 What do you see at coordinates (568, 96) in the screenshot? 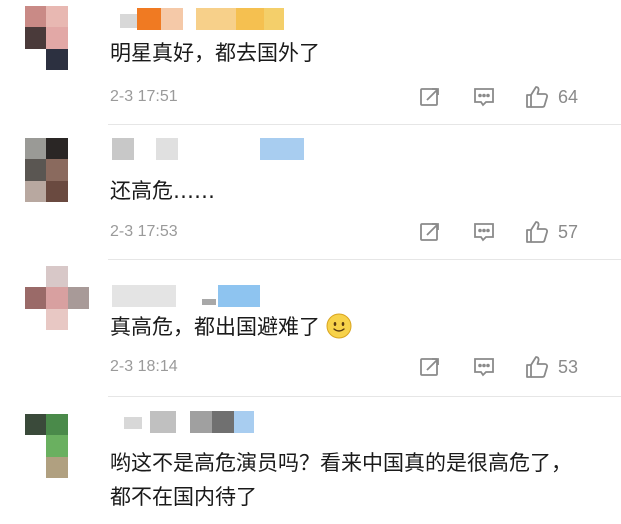
I see `like-count: 64` at bounding box center [568, 96].